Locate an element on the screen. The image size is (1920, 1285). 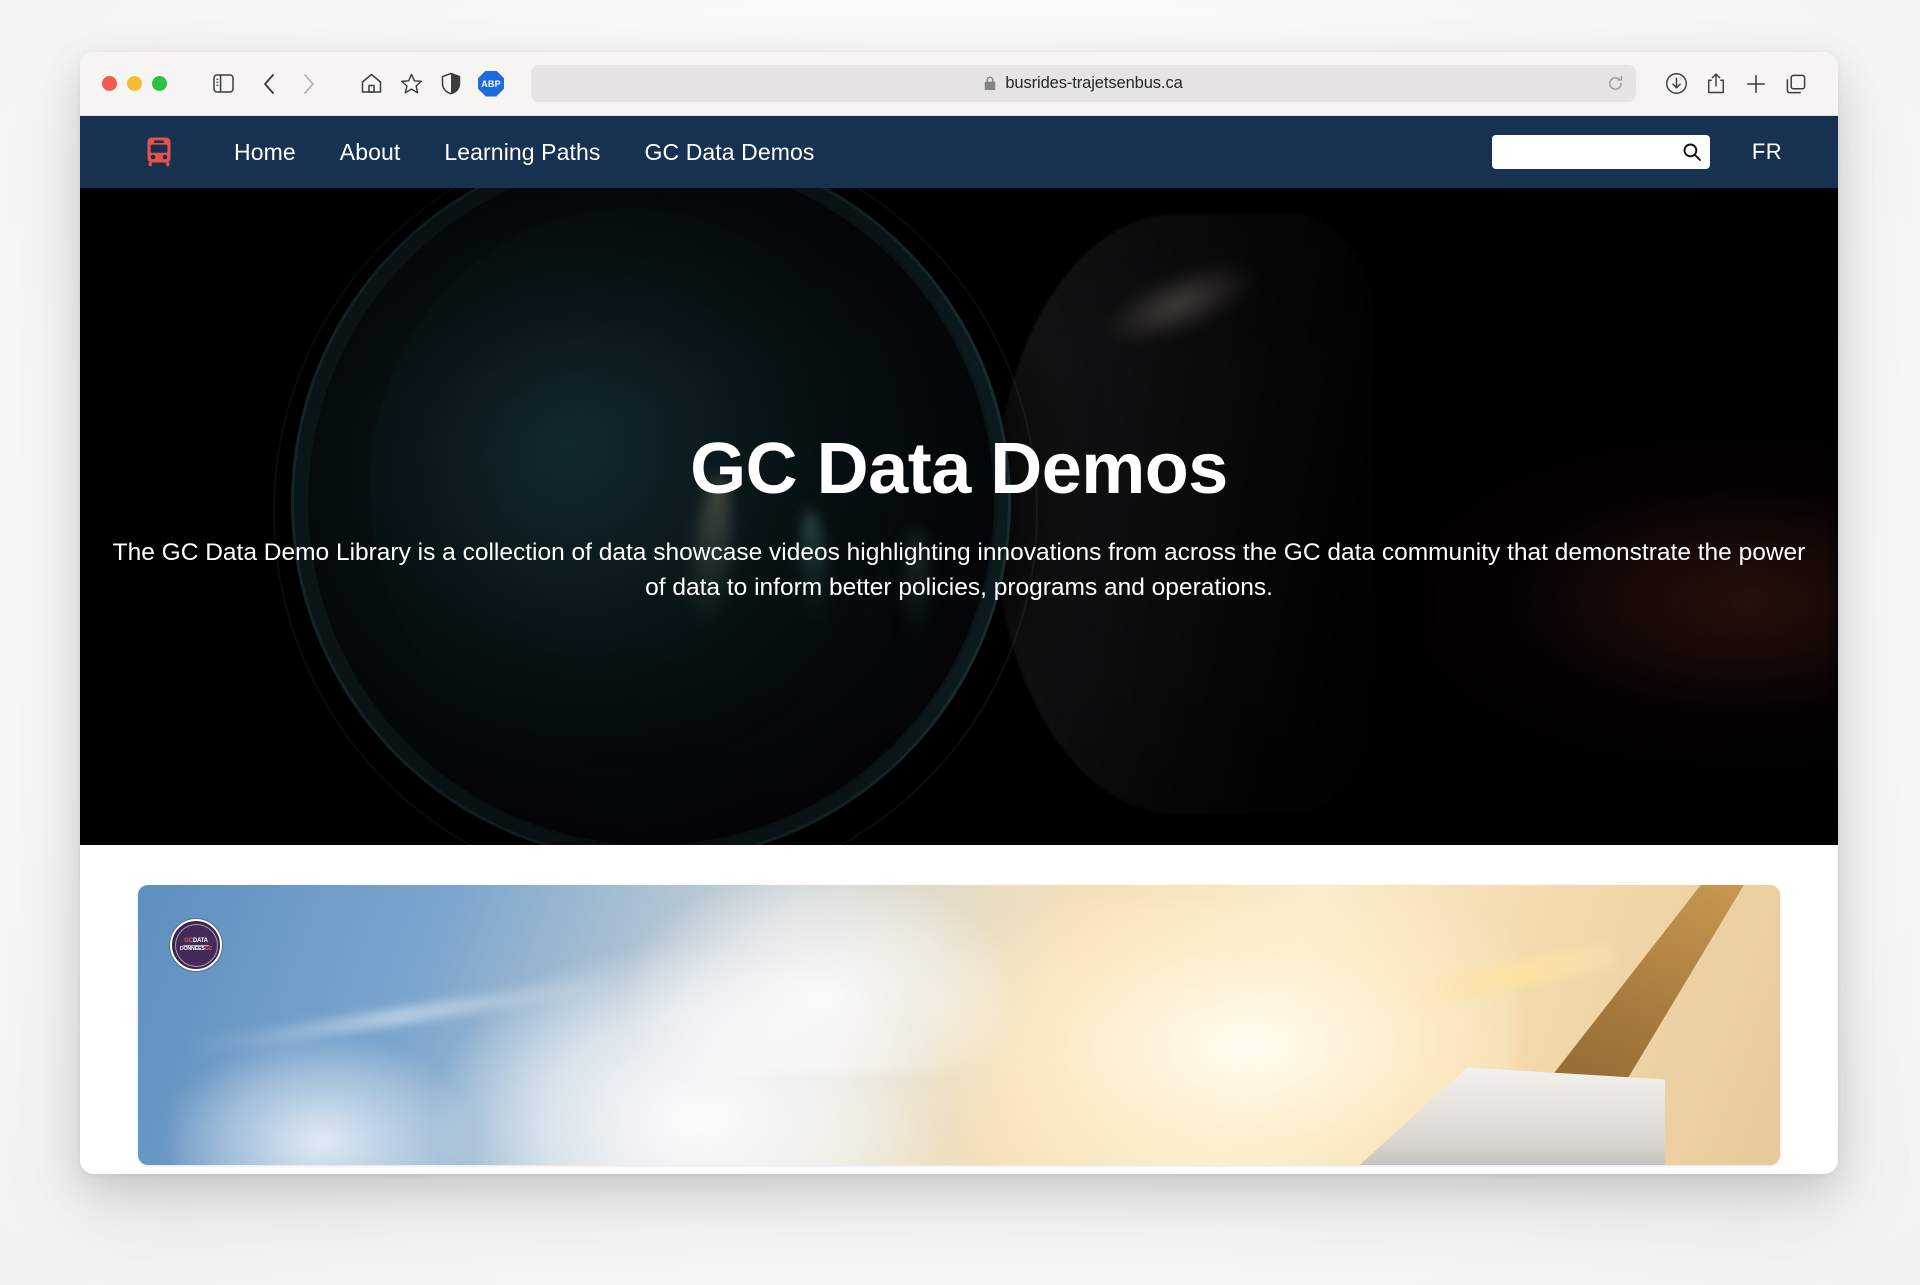
downloads-icon is located at coordinates (1676, 84).